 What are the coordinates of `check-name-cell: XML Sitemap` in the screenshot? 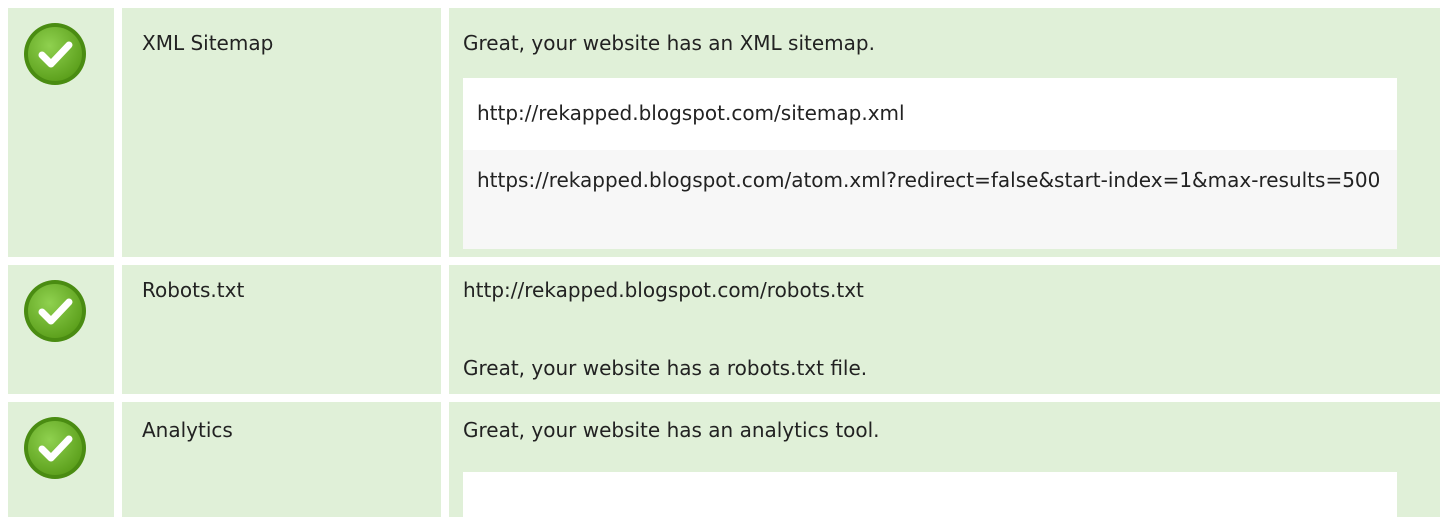 It's located at (281, 132).